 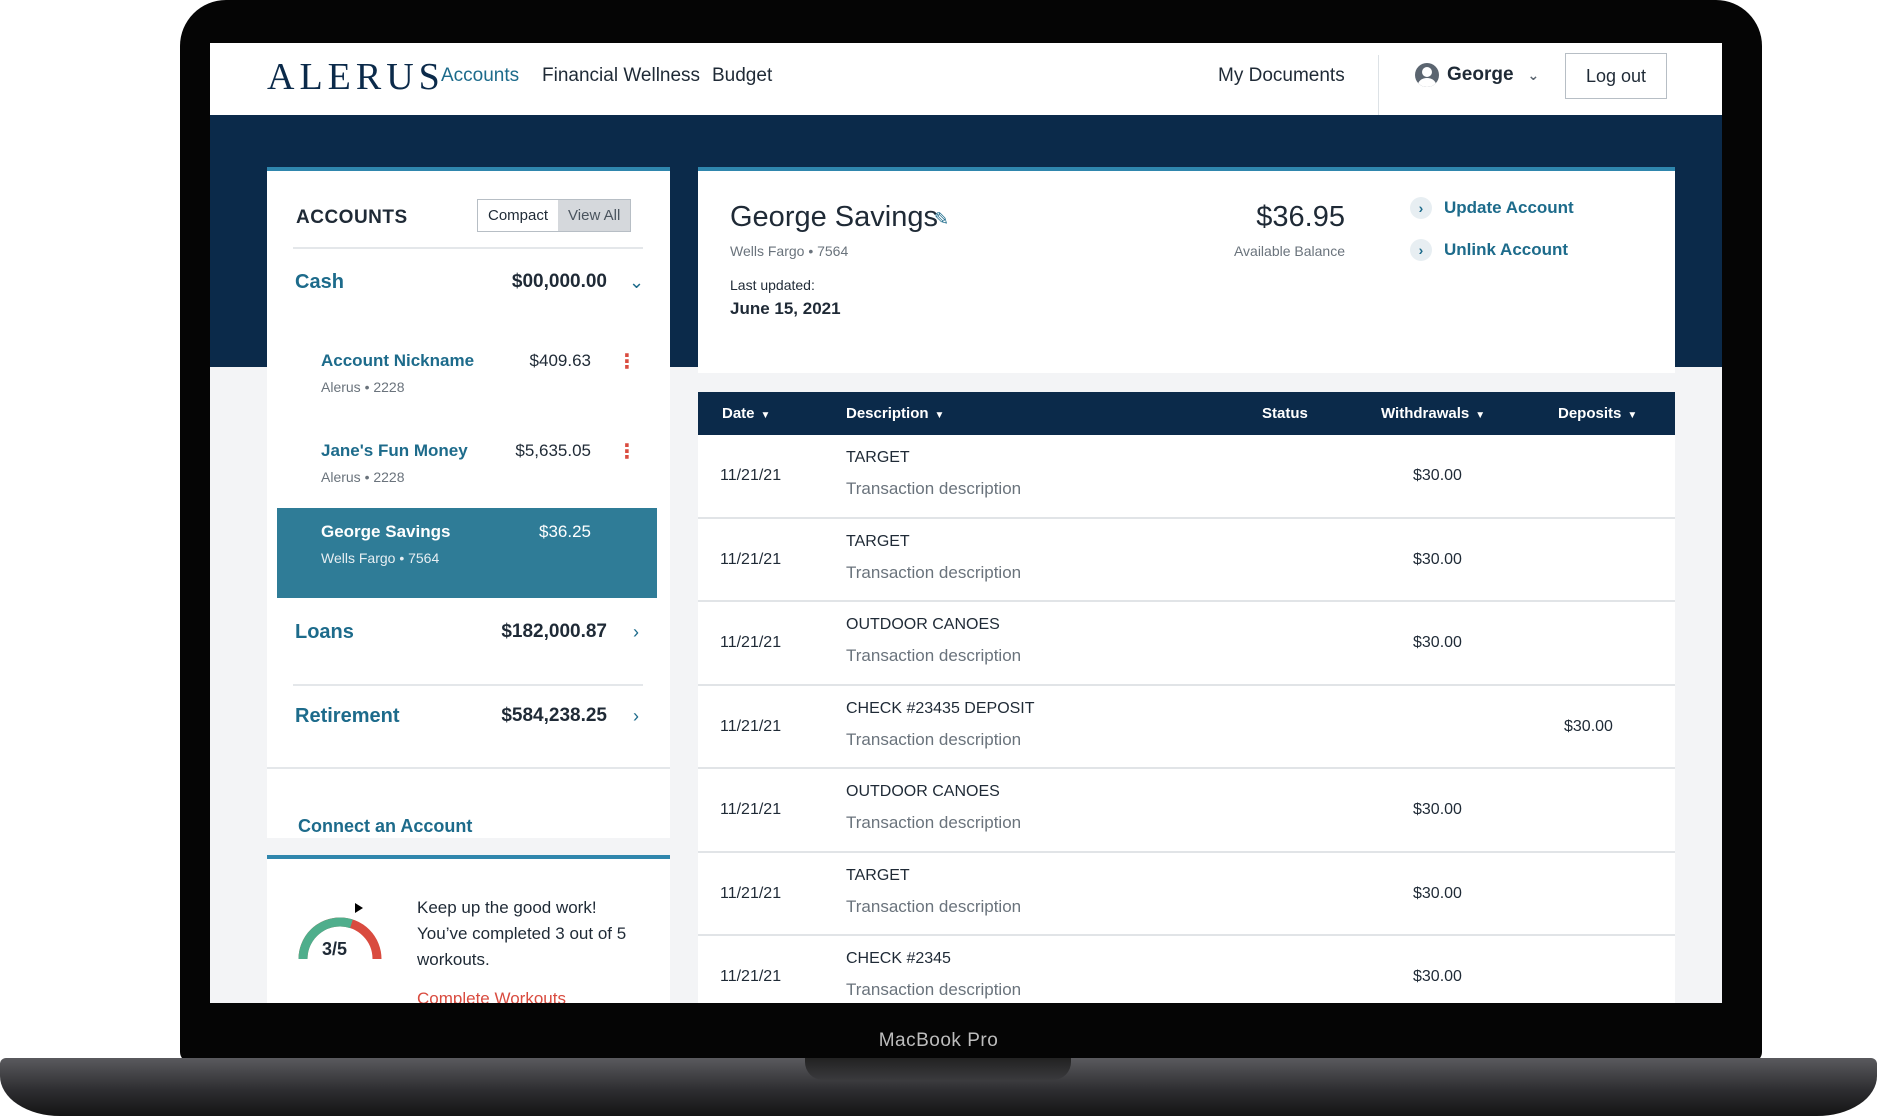 I want to click on logout-button: Log out, so click(x=1616, y=76).